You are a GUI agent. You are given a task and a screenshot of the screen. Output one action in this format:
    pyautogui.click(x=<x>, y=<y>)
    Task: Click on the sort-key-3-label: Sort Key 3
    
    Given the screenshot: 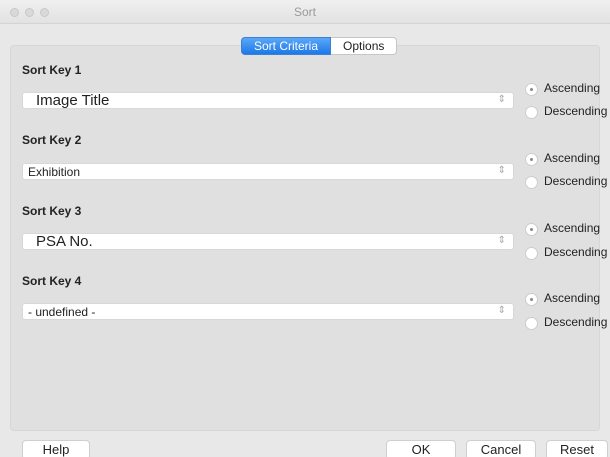 What is the action you would take?
    pyautogui.click(x=52, y=211)
    